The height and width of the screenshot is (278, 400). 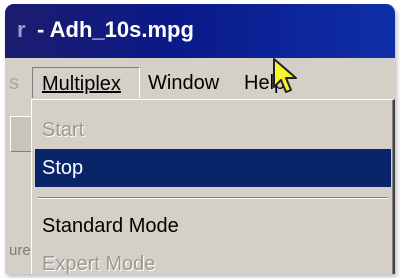 What do you see at coordinates (110, 226) in the screenshot?
I see `menu-item-standard-mode-label: Standard Mode` at bounding box center [110, 226].